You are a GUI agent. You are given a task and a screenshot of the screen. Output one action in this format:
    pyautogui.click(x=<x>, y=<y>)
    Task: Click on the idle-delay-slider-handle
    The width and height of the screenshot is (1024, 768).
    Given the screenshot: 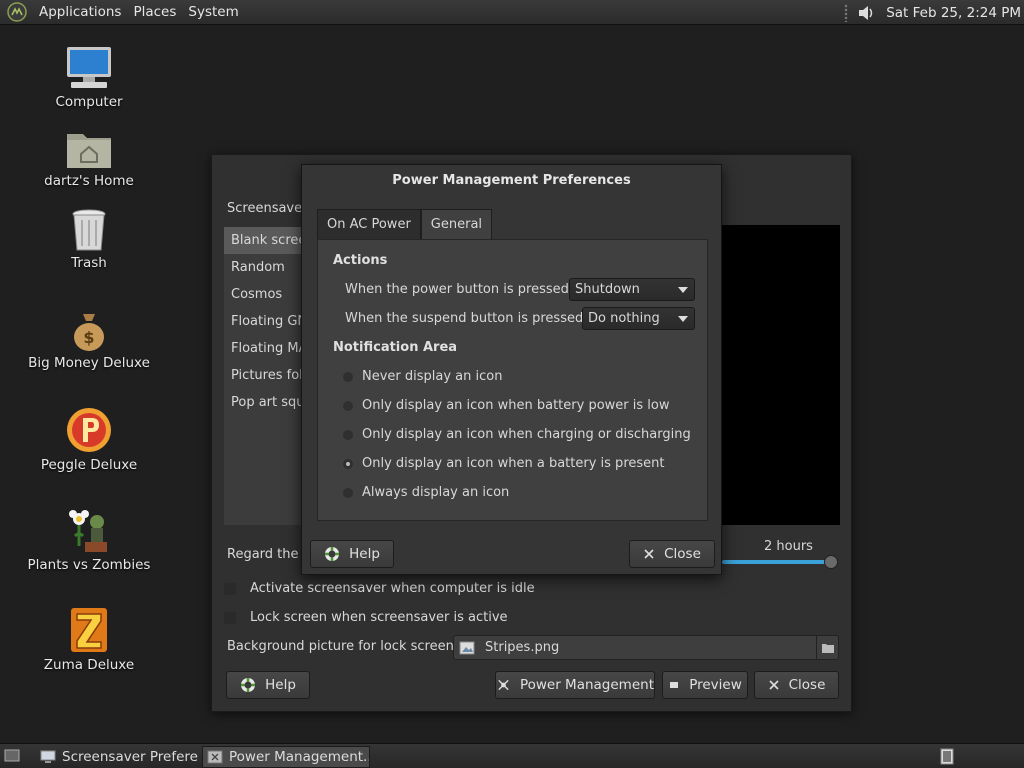 What is the action you would take?
    pyautogui.click(x=831, y=562)
    